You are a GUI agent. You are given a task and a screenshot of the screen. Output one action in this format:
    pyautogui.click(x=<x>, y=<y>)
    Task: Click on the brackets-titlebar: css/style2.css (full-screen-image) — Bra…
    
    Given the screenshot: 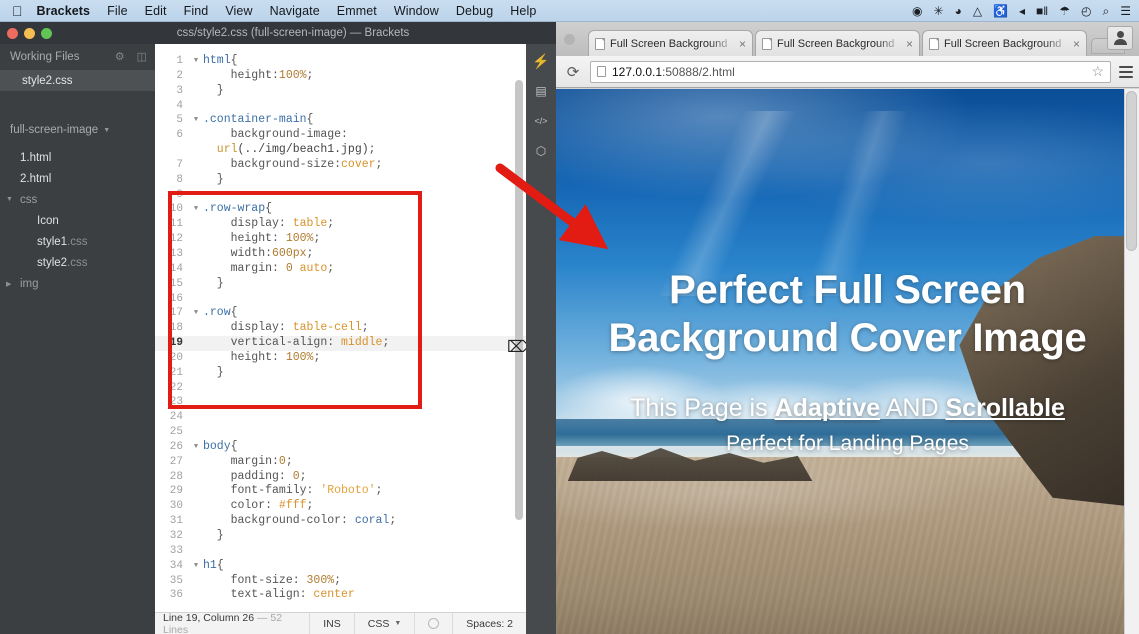 What is the action you would take?
    pyautogui.click(x=278, y=33)
    